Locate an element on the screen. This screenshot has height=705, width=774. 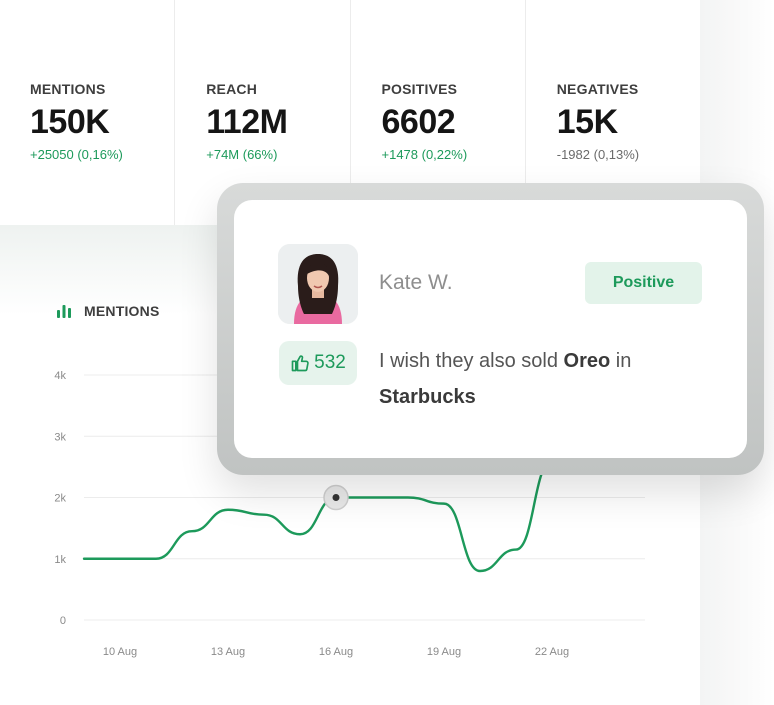
y-tick-label: 0 is located at coordinates (63, 621).